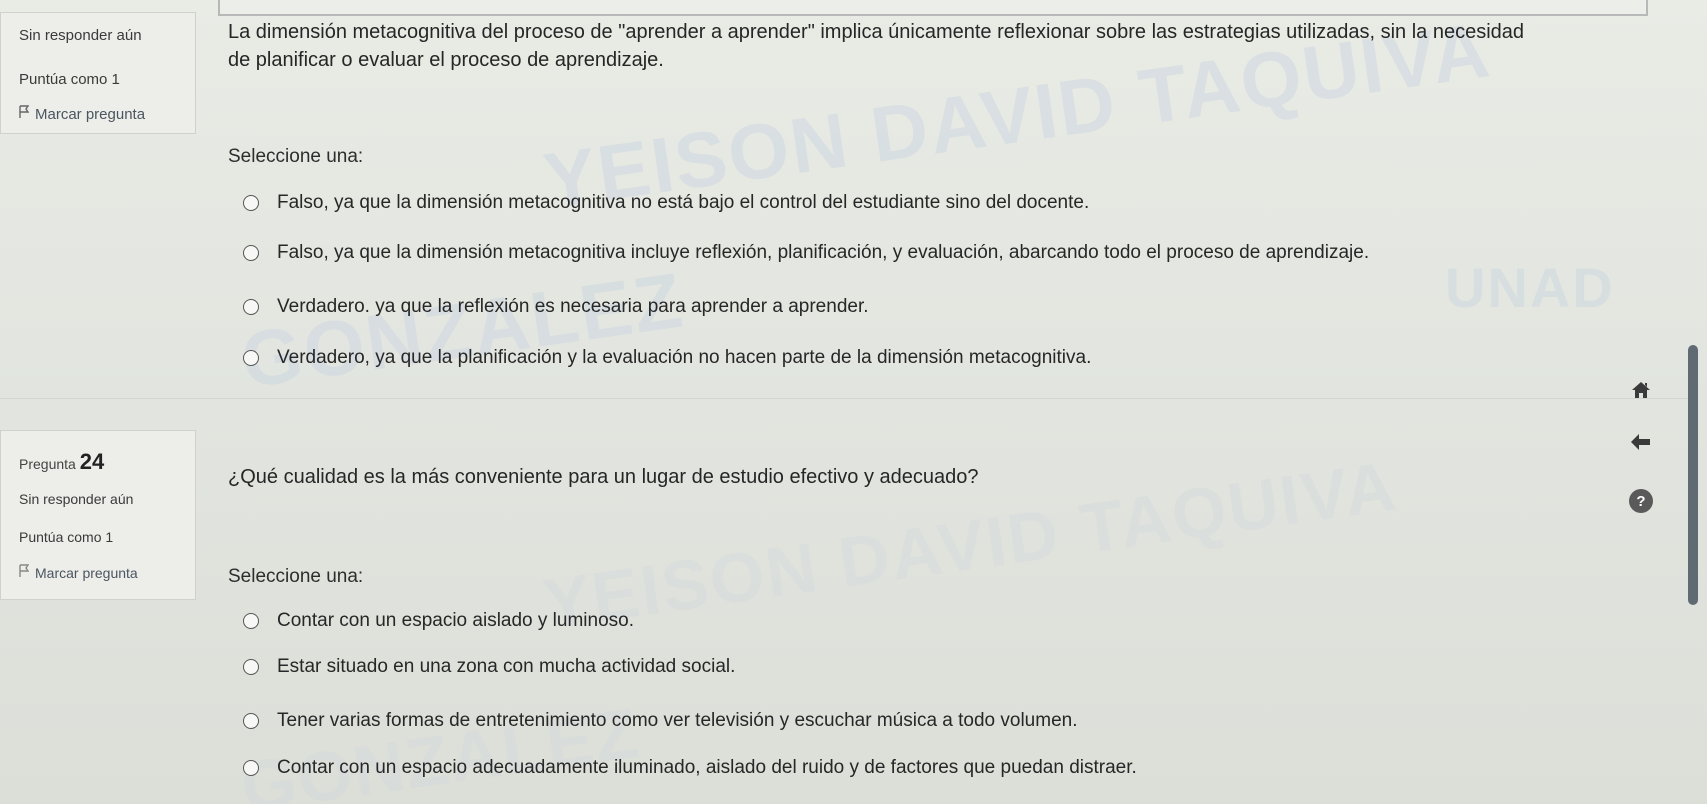 This screenshot has height=804, width=1707. What do you see at coordinates (933, 8) in the screenshot?
I see `previous-question-frame` at bounding box center [933, 8].